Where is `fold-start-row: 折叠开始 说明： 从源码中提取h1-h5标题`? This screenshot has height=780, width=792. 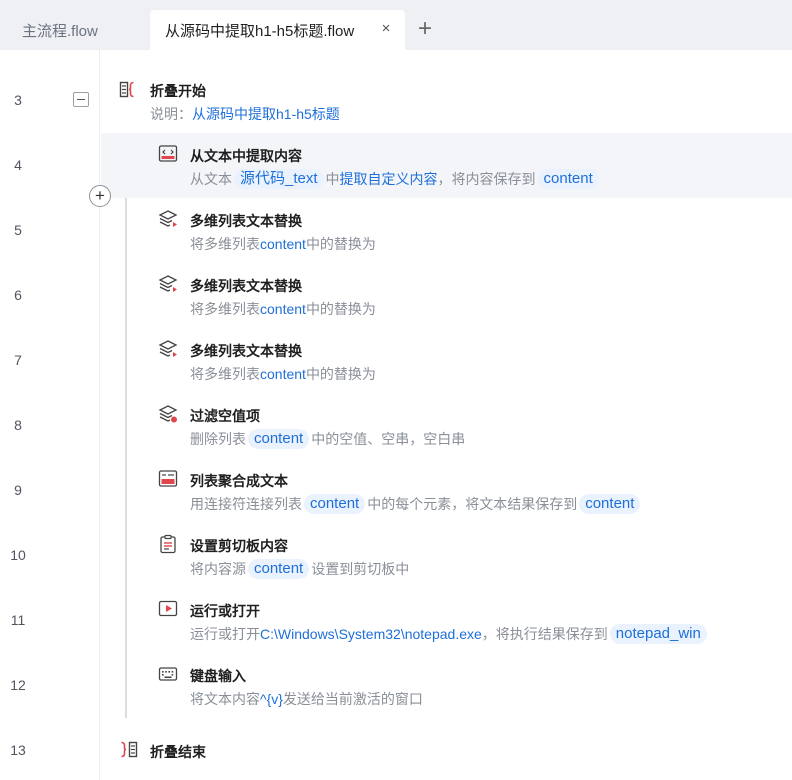 fold-start-row: 折叠开始 说明： 从源码中提取h1-h5标题 is located at coordinates (446, 100).